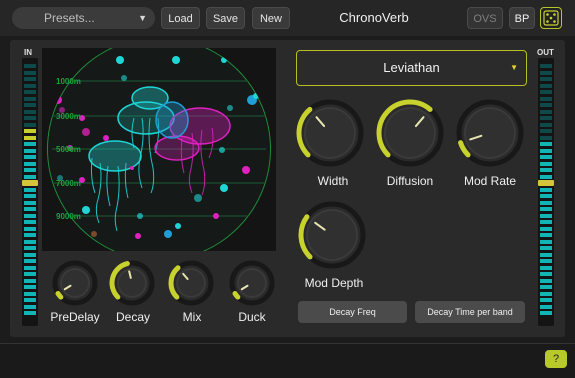  What do you see at coordinates (522, 18) in the screenshot?
I see `bp-button: BP` at bounding box center [522, 18].